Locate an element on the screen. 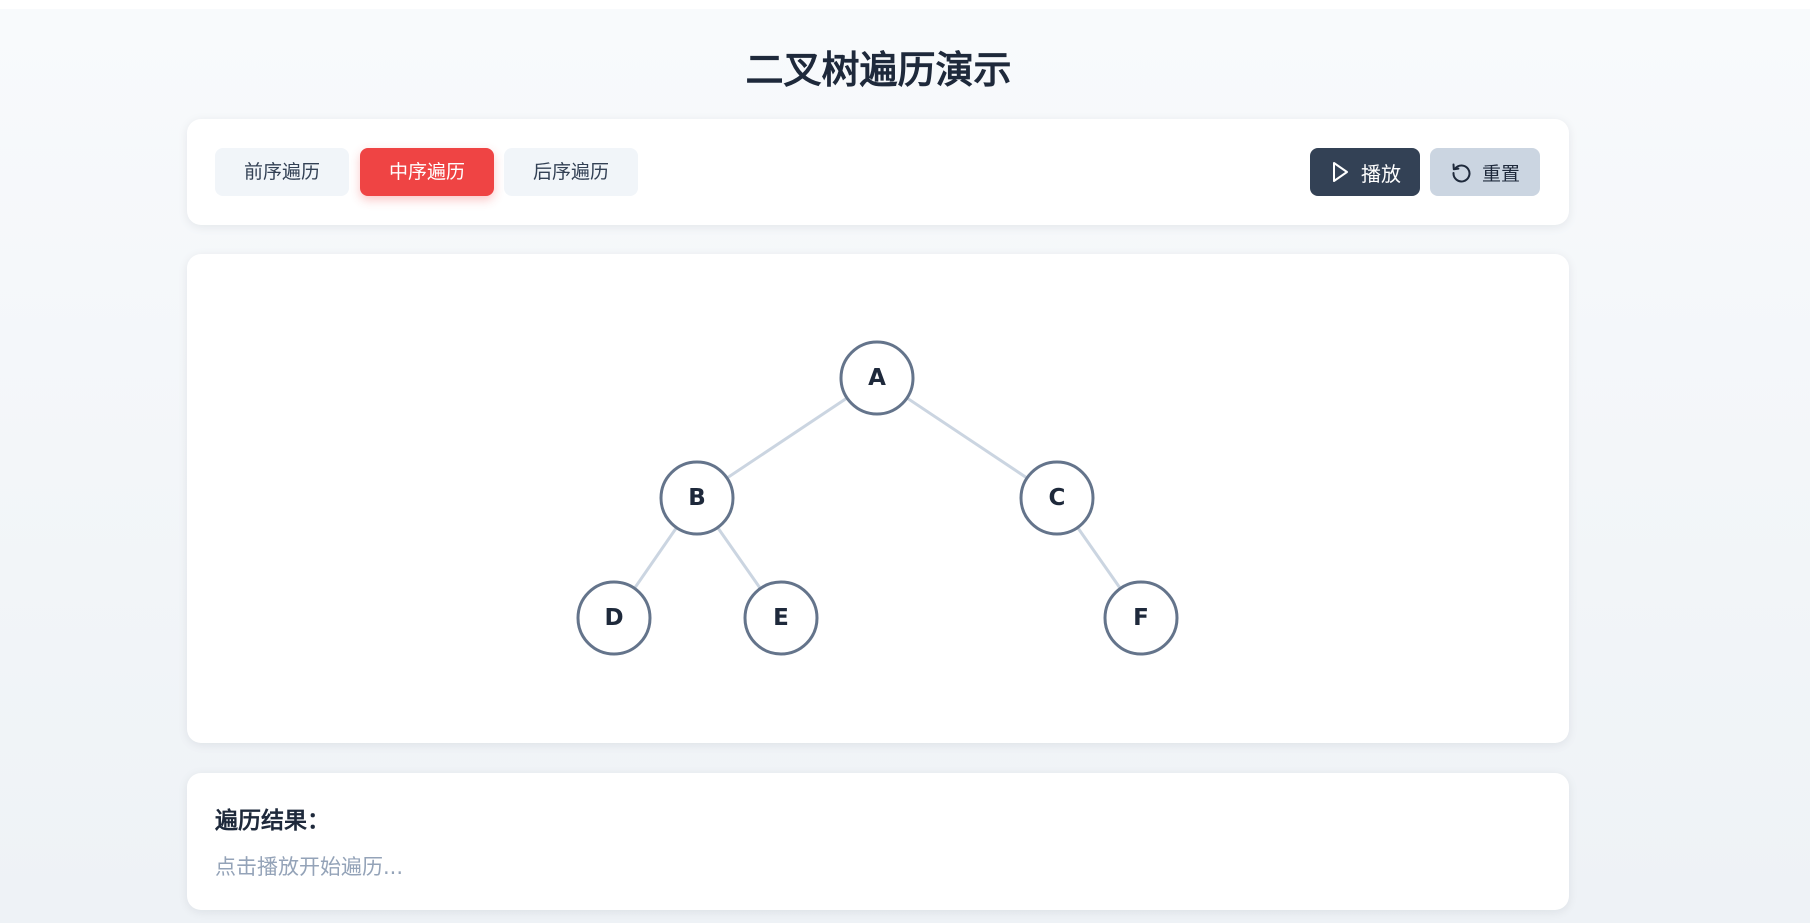  tree-nodes: A B C D E F is located at coordinates (877, 498).